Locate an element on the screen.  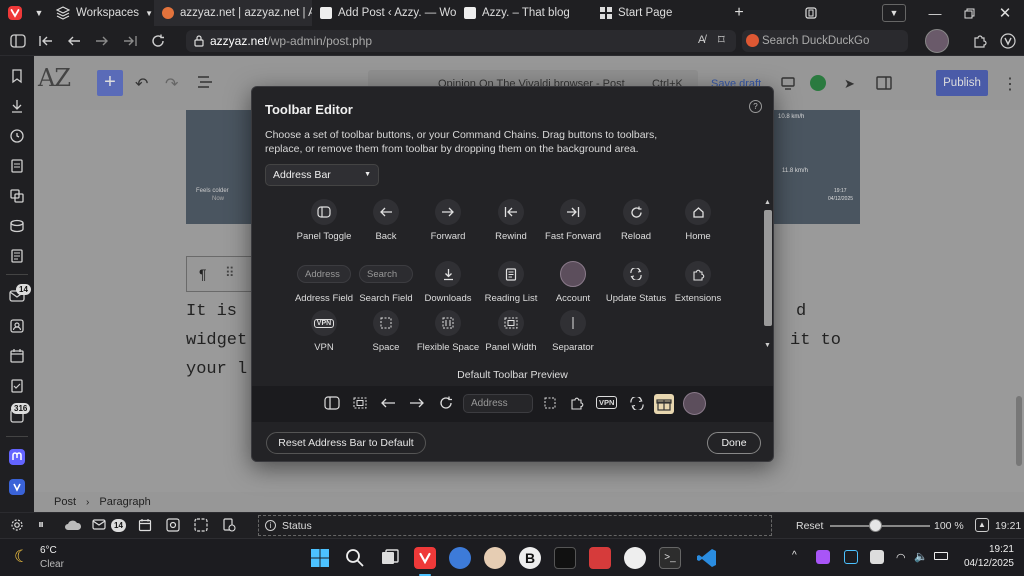
tab-add-post: Add Post ‹ Azzy. — WordPr is located at coordinates (384, 13).